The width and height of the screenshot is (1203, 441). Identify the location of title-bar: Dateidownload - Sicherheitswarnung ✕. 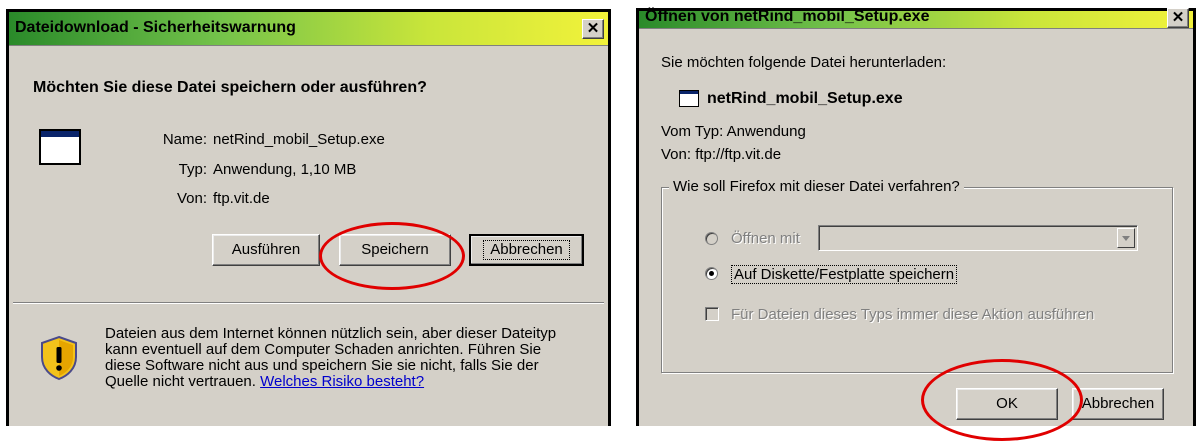
(308, 29).